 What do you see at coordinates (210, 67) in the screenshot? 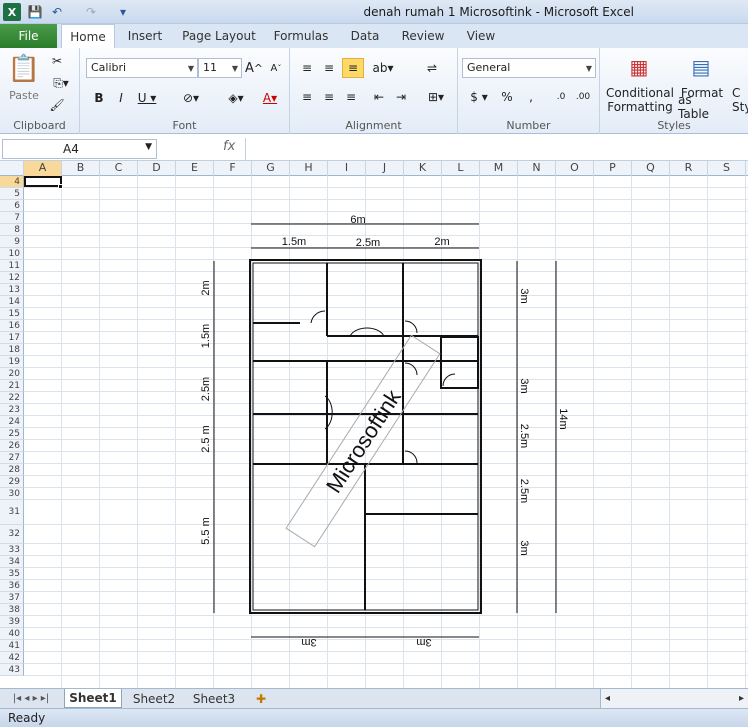
I see `font-size-value: 11` at bounding box center [210, 67].